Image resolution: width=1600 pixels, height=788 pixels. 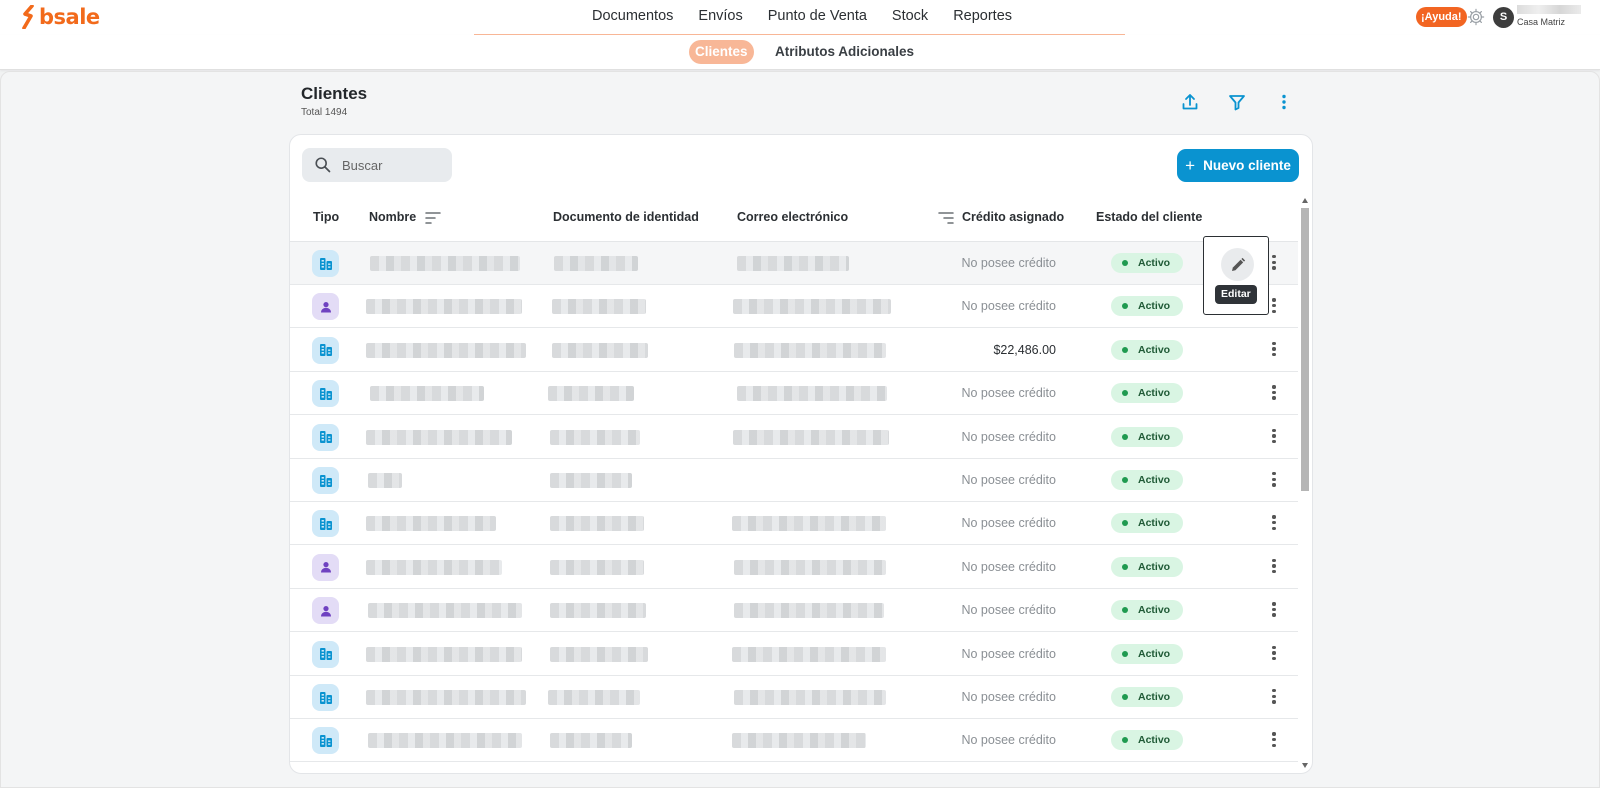 I want to click on avatar: S, so click(x=1503, y=17).